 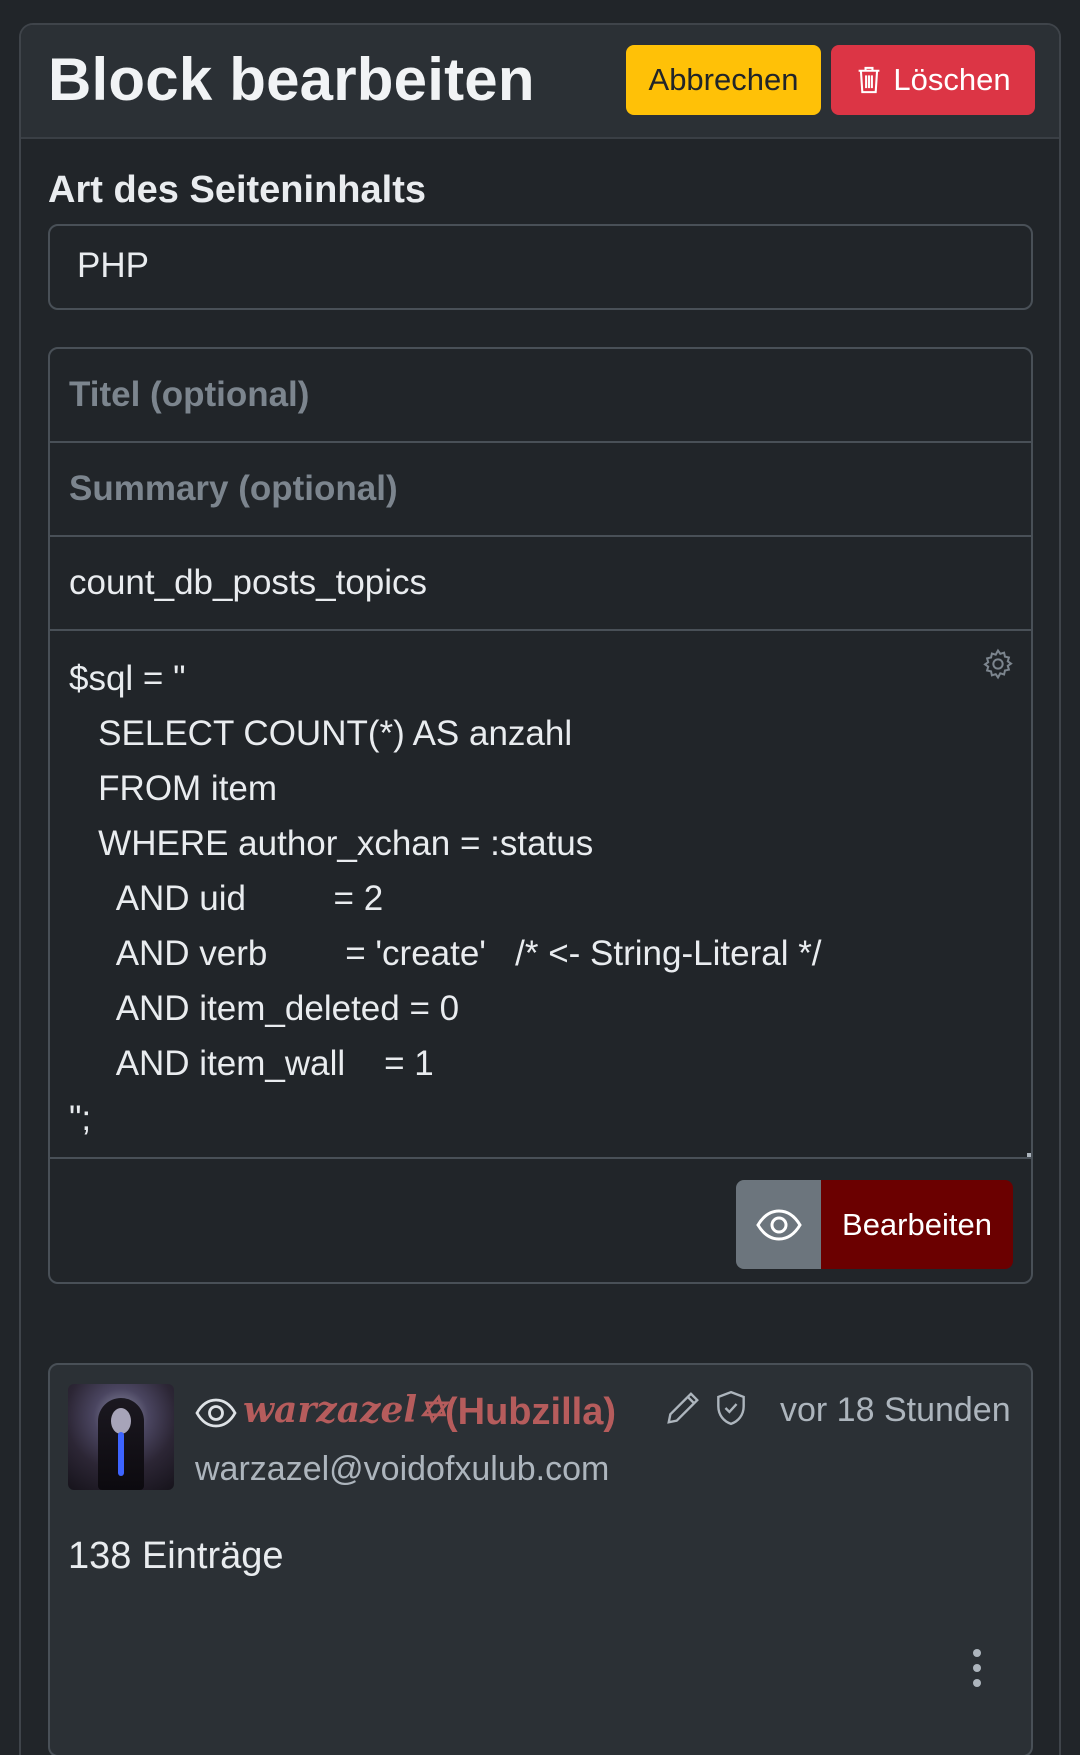 What do you see at coordinates (998, 664) in the screenshot?
I see `gear-icon` at bounding box center [998, 664].